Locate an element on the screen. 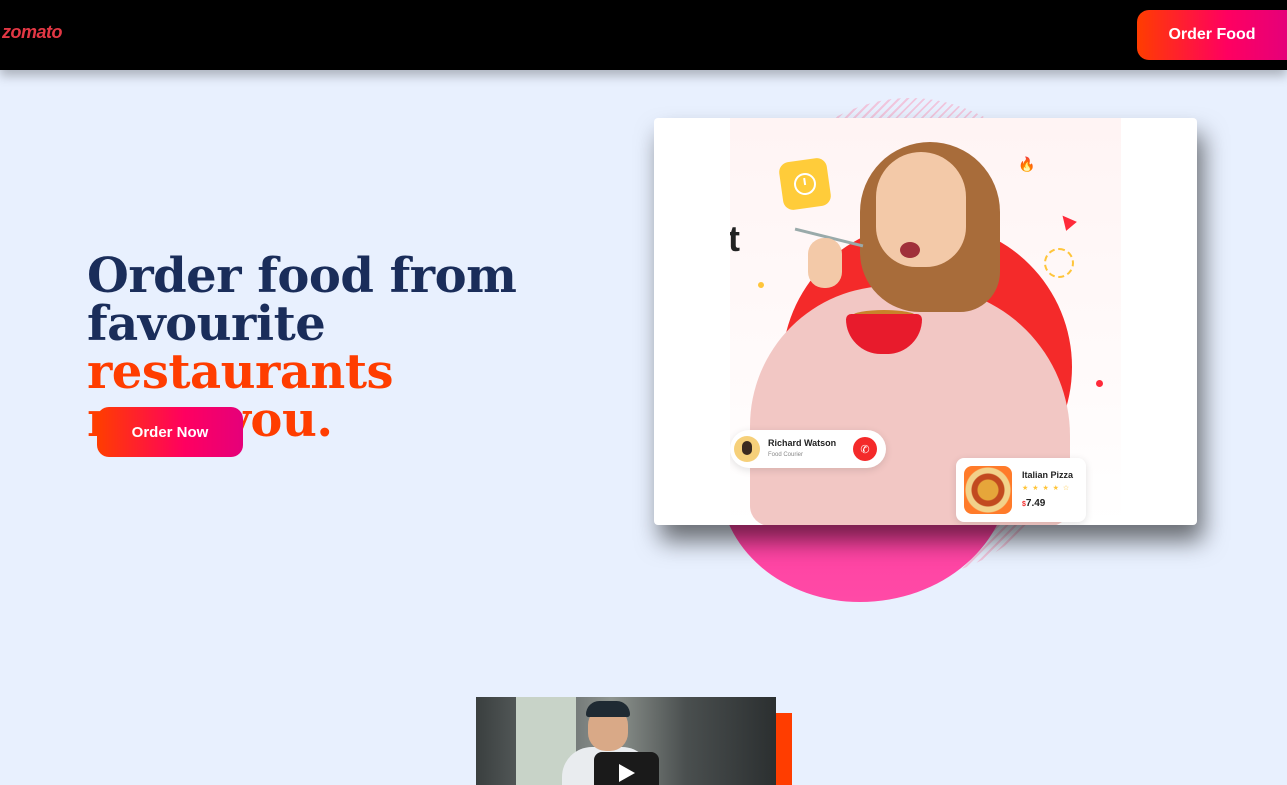  pizza-image is located at coordinates (988, 490).